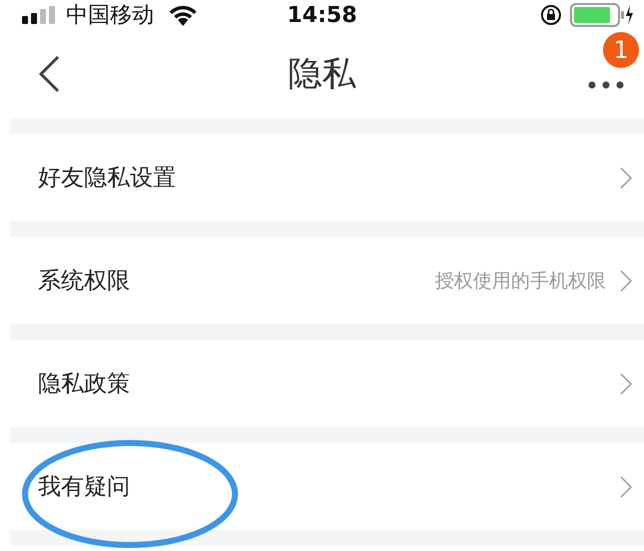 This screenshot has width=644, height=551. What do you see at coordinates (84, 384) in the screenshot?
I see `row-label: 隐私政策` at bounding box center [84, 384].